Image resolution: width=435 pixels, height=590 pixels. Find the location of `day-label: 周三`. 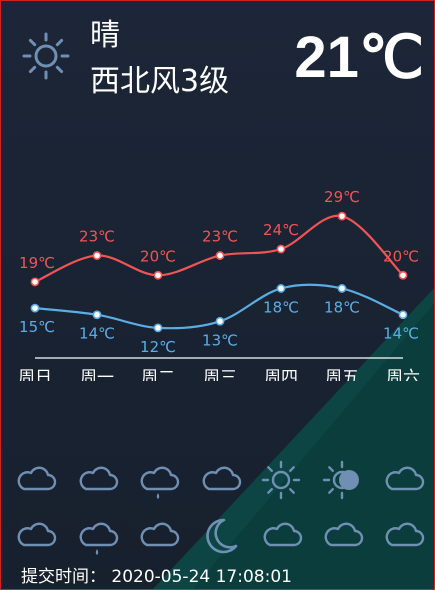

day-label: 周三 is located at coordinates (220, 374).